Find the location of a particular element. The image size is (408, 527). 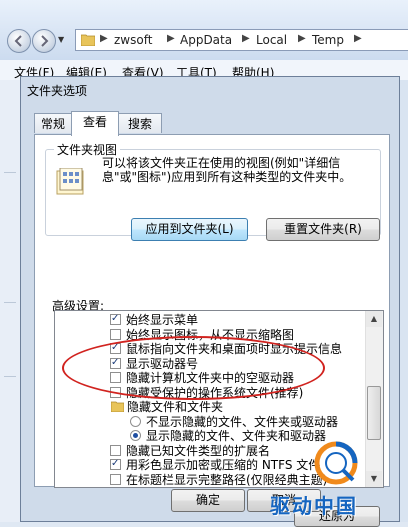

reset-folders-button: 重置文件夹(R) is located at coordinates (323, 229).